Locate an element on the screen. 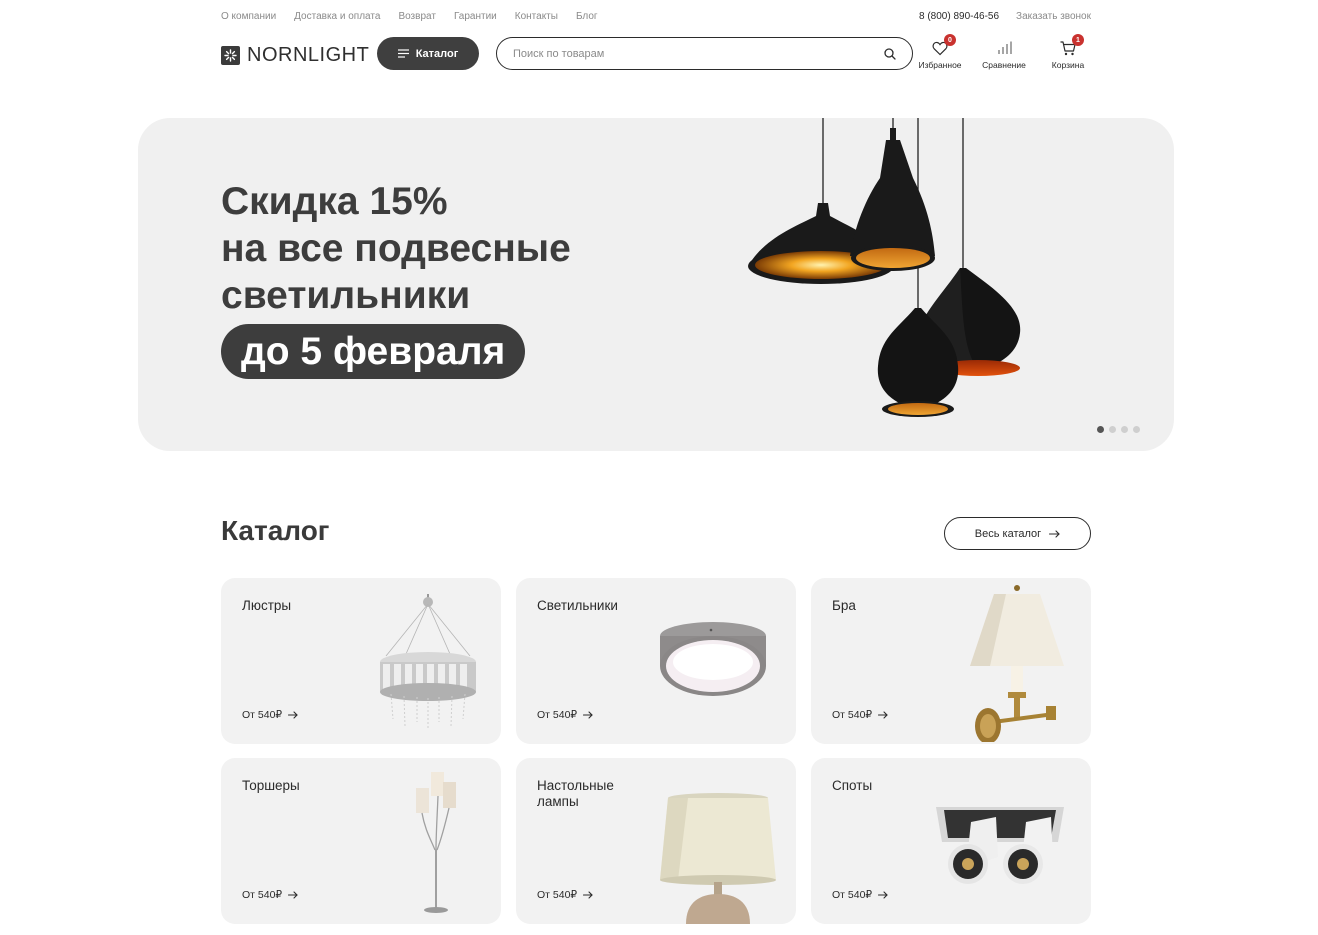 The height and width of the screenshot is (935, 1318). category-title: Бра is located at coordinates (844, 605).